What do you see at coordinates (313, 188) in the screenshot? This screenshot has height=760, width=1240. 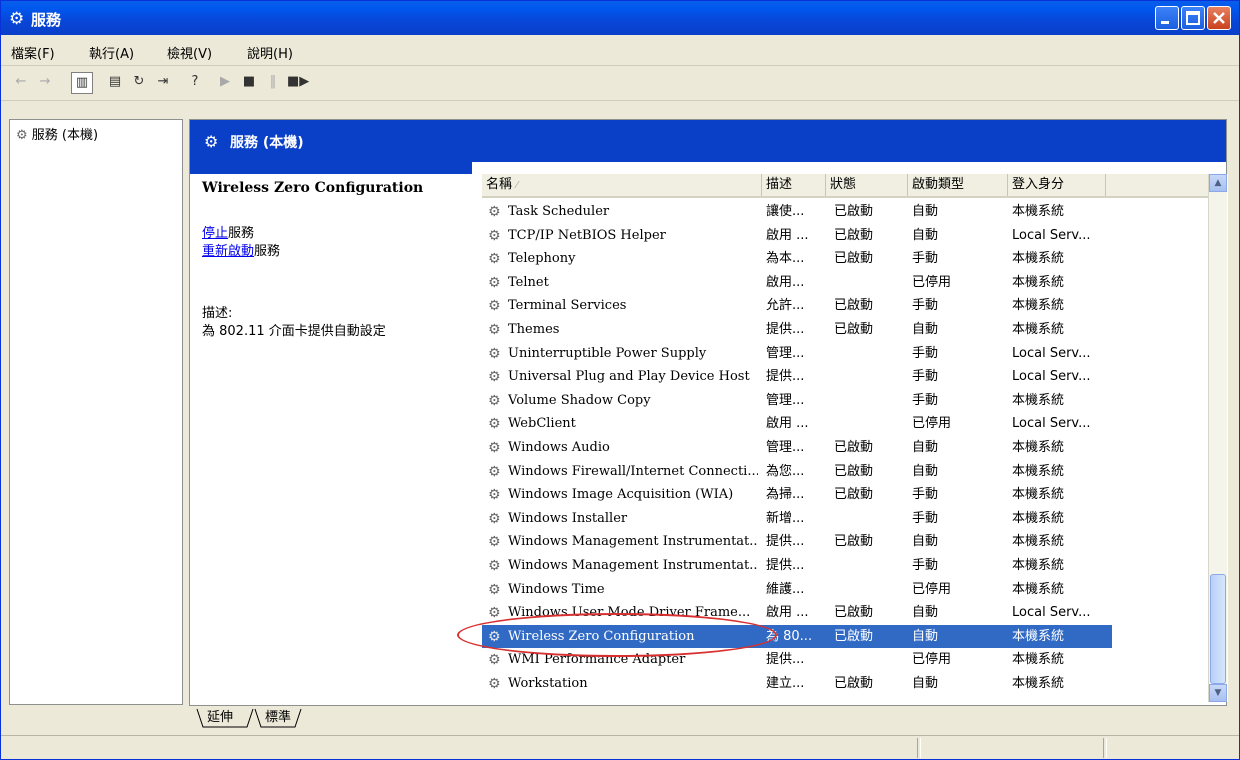 I see `selected-service-title: Wireless Zero Configuration` at bounding box center [313, 188].